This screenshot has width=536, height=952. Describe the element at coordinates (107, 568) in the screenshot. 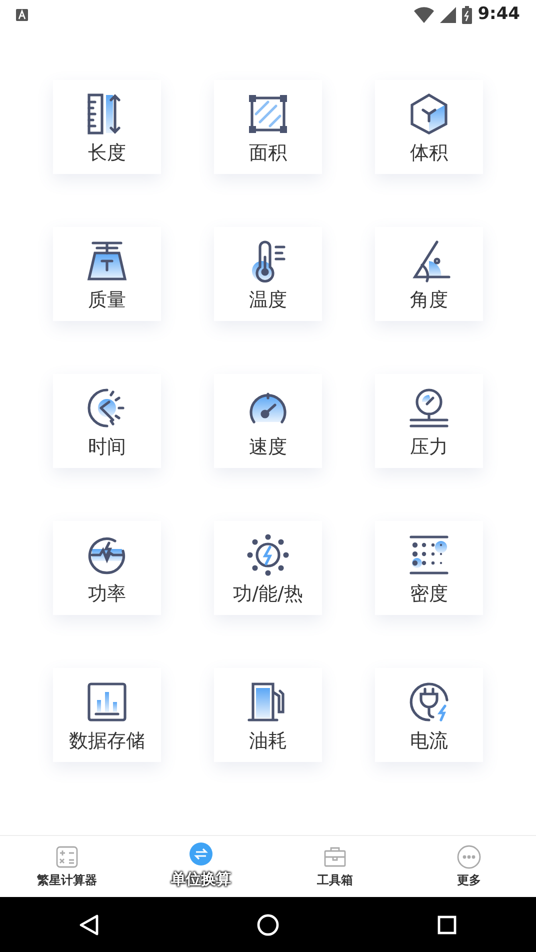

I see `unit-card: 功率` at that location.